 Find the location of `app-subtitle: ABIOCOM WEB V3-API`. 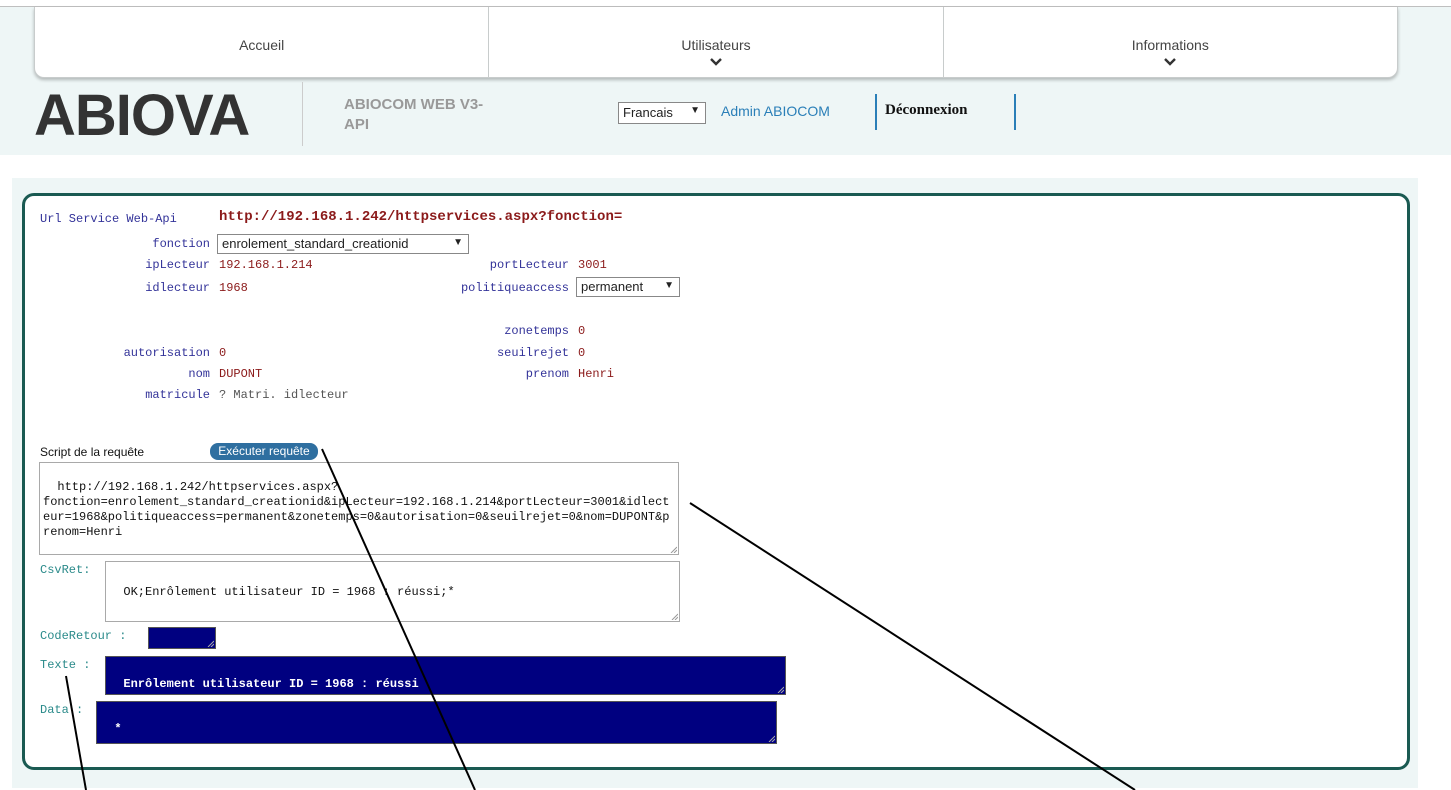

app-subtitle: ABIOCOM WEB V3-API is located at coordinates (414, 114).